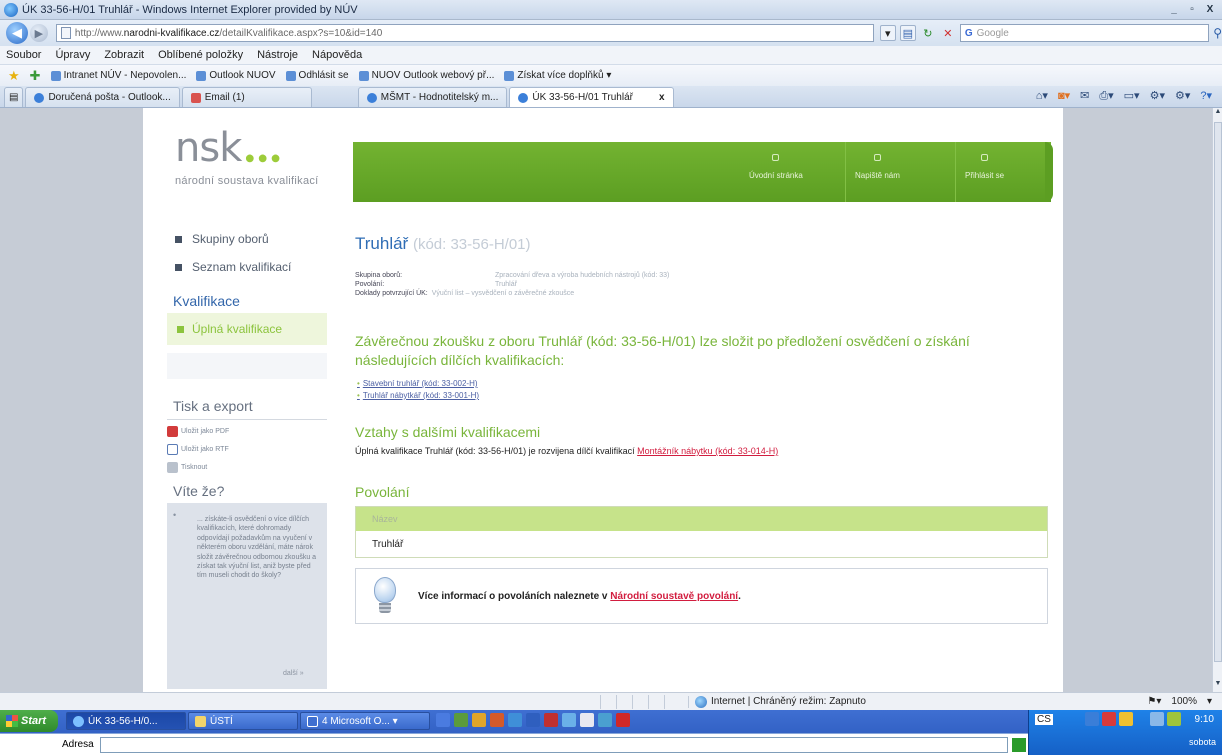 The width and height of the screenshot is (1222, 755). What do you see at coordinates (1217, 114) in the screenshot?
I see `scroll-up-icon: ▲` at bounding box center [1217, 114].